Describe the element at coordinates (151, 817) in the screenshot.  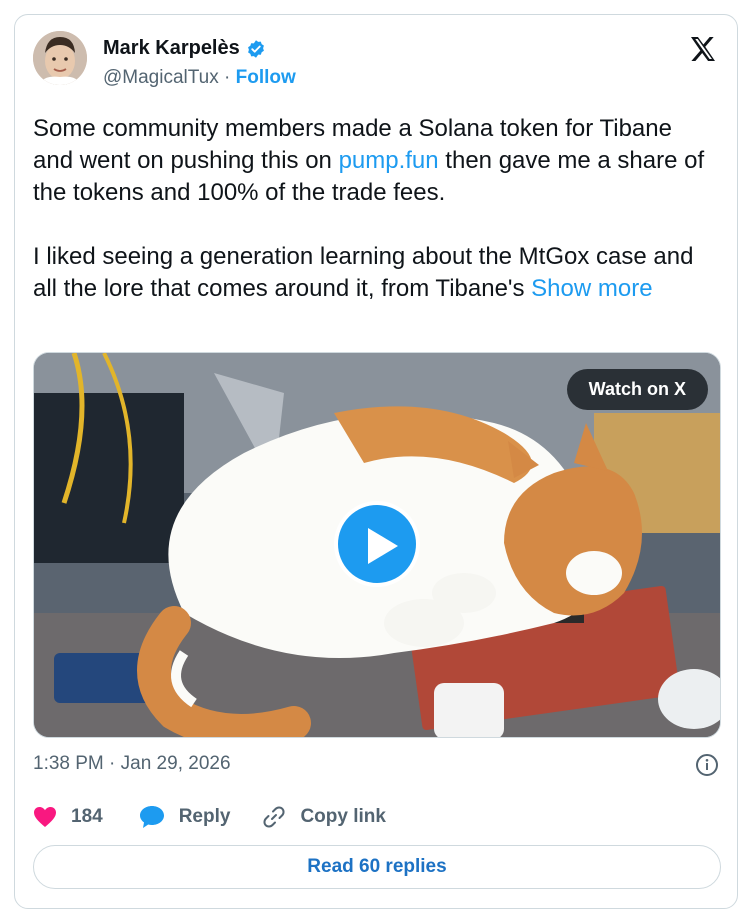
I see `reply-bubble-icon` at that location.